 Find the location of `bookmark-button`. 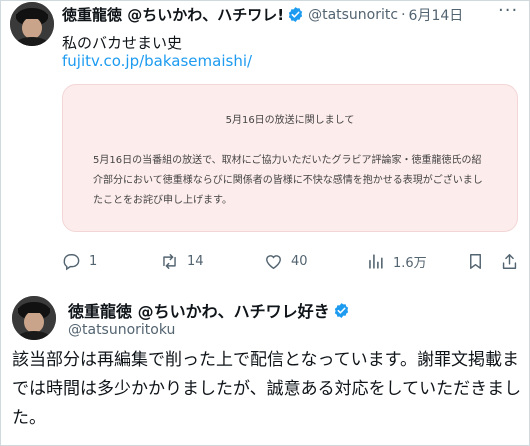

bookmark-button is located at coordinates (479, 261).